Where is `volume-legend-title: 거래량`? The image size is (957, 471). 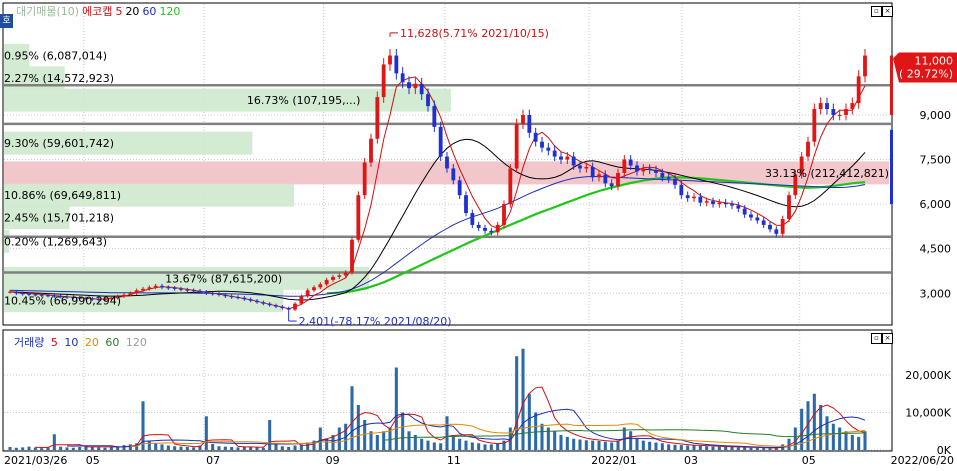 volume-legend-title: 거래량 is located at coordinates (29, 342).